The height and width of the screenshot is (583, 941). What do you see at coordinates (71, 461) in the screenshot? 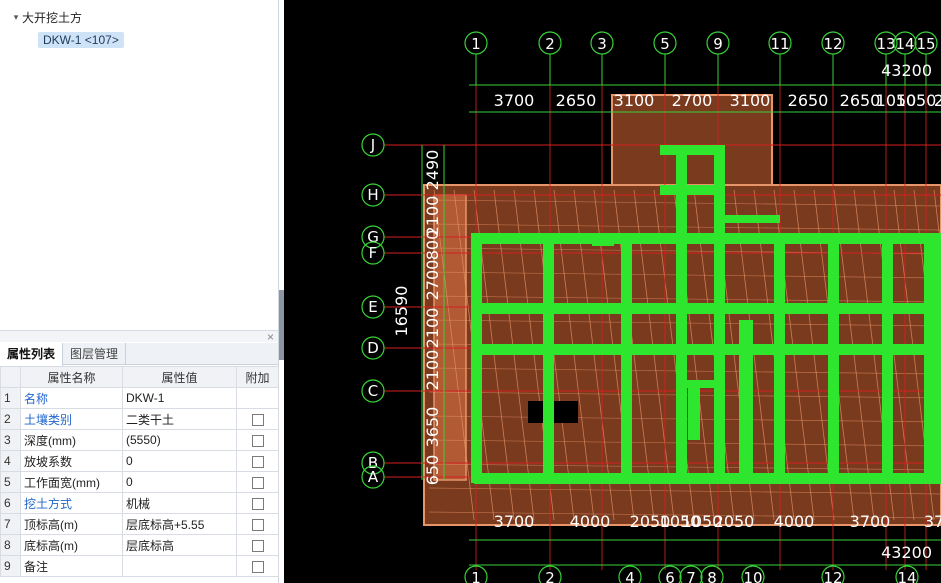
I see `property-name: 放坡系数` at bounding box center [71, 461].